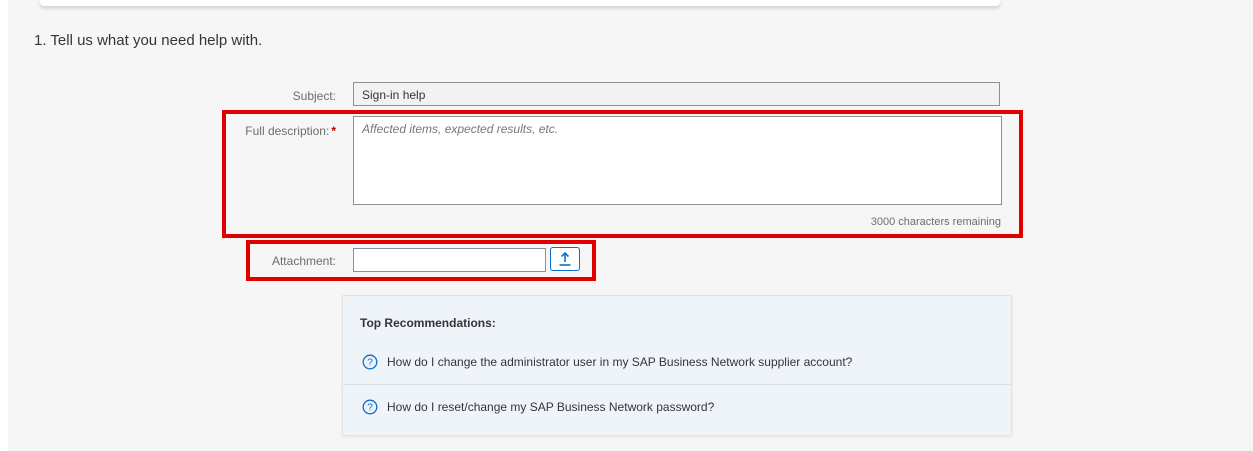 Image resolution: width=1253 pixels, height=451 pixels. I want to click on section-title: 1. Tell us what you need help with., so click(148, 40).